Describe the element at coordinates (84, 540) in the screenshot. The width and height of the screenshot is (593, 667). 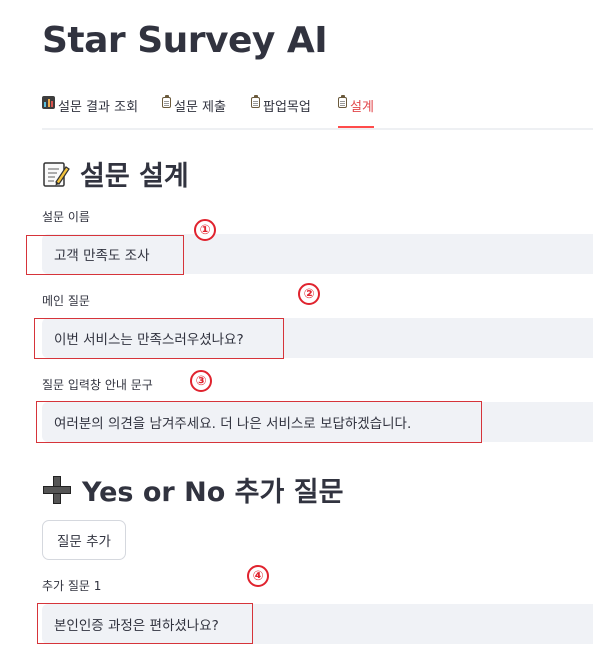
I see `add-question-button: 질문 추가` at that location.